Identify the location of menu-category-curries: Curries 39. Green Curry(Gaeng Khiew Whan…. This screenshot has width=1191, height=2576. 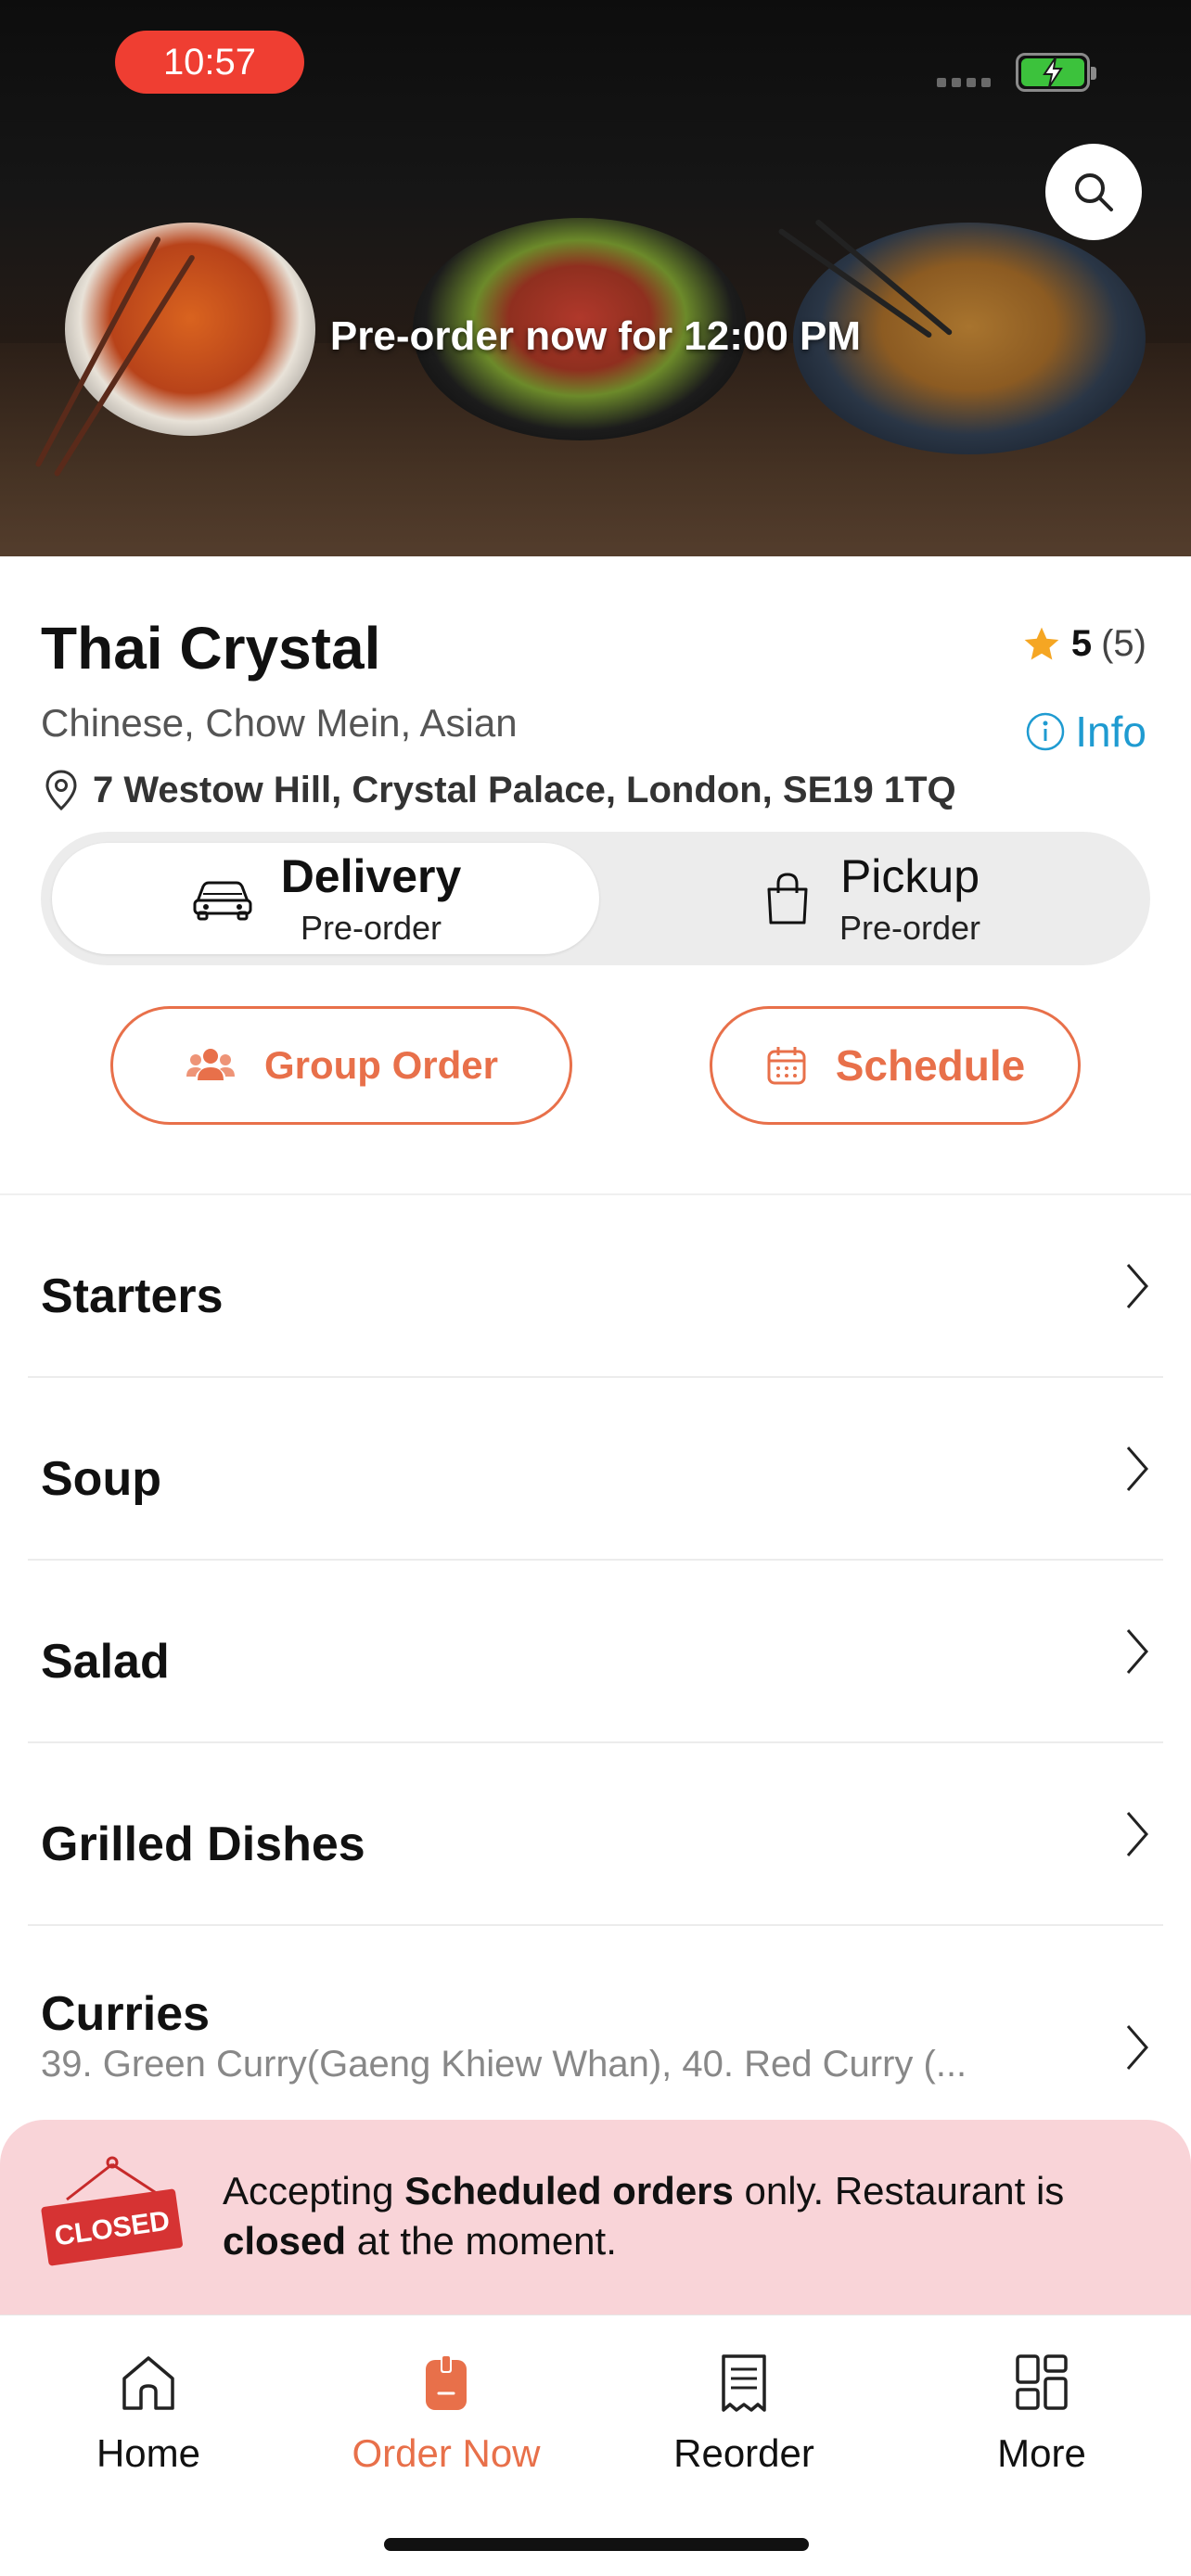
(595, 2034).